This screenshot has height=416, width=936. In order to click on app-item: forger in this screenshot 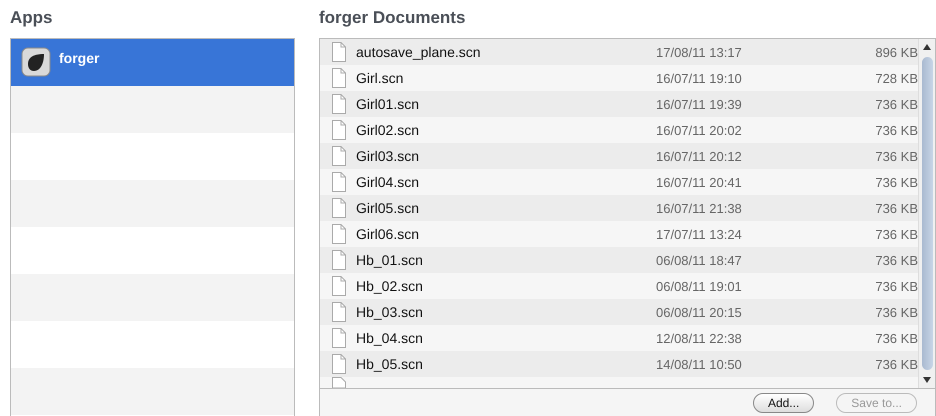, I will do `click(152, 62)`.